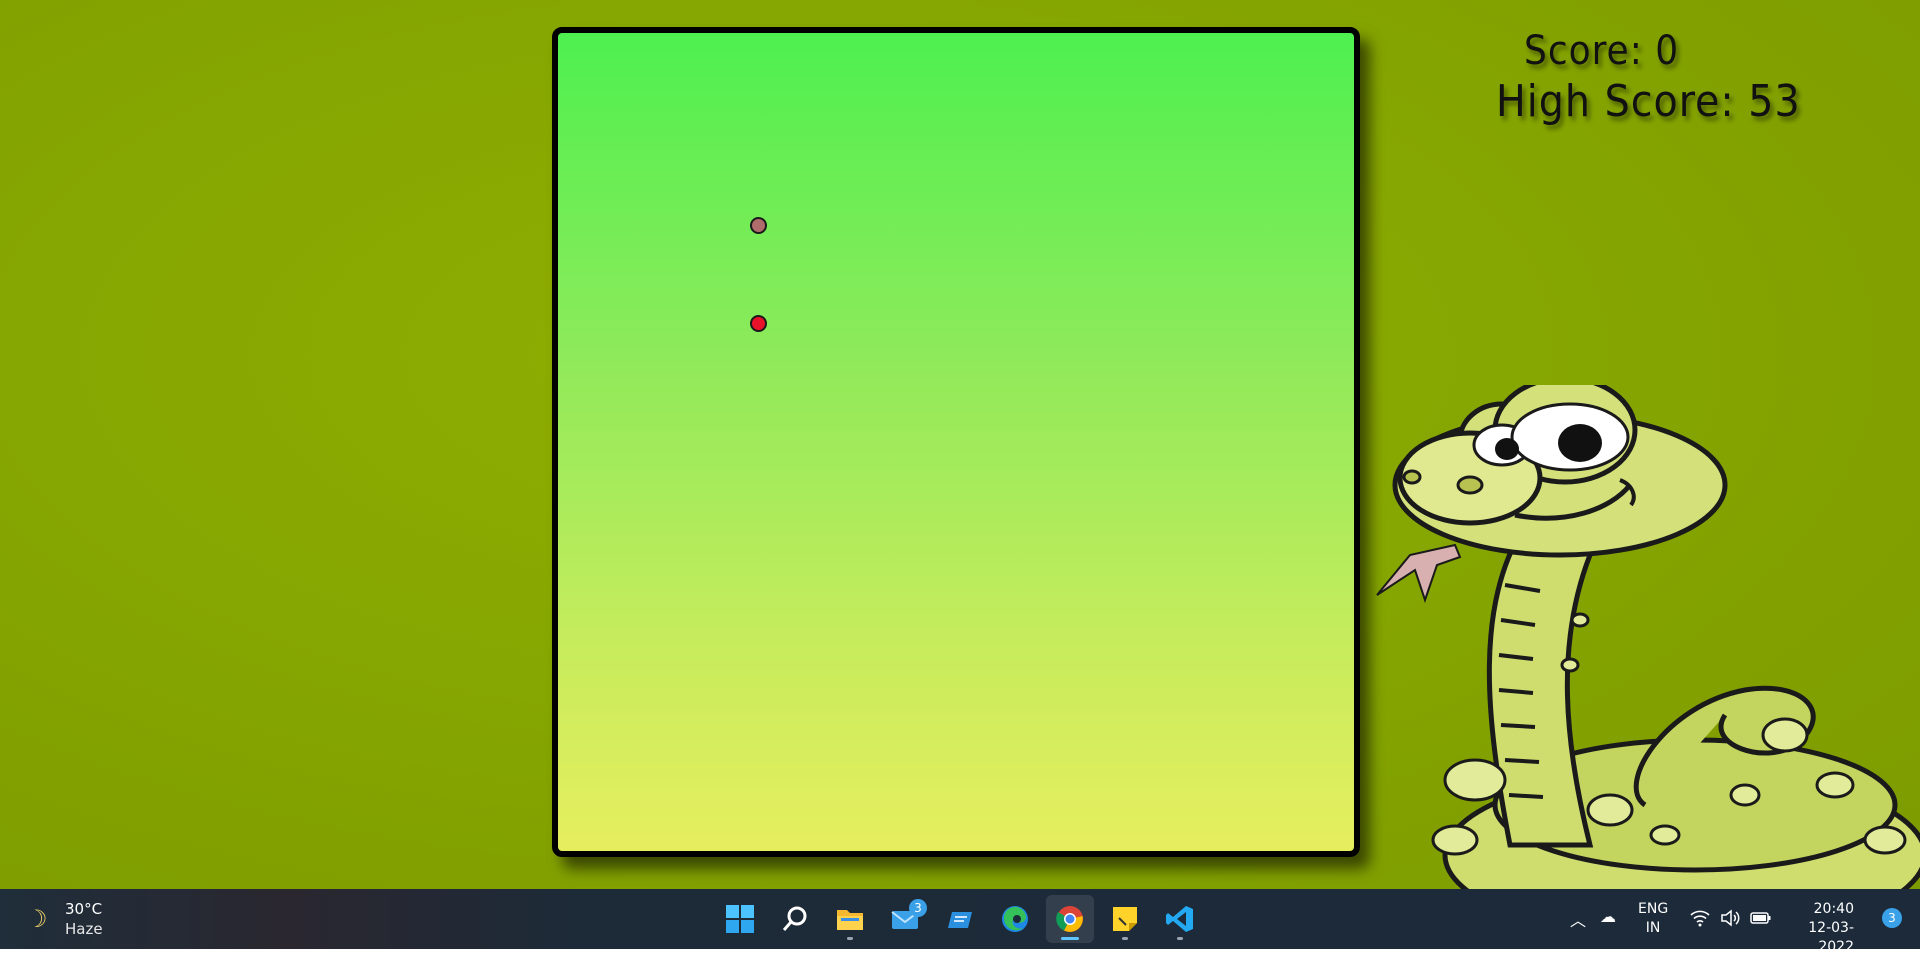 The width and height of the screenshot is (1920, 957). What do you see at coordinates (1602, 51) in the screenshot?
I see `score-label: Score: 0` at bounding box center [1602, 51].